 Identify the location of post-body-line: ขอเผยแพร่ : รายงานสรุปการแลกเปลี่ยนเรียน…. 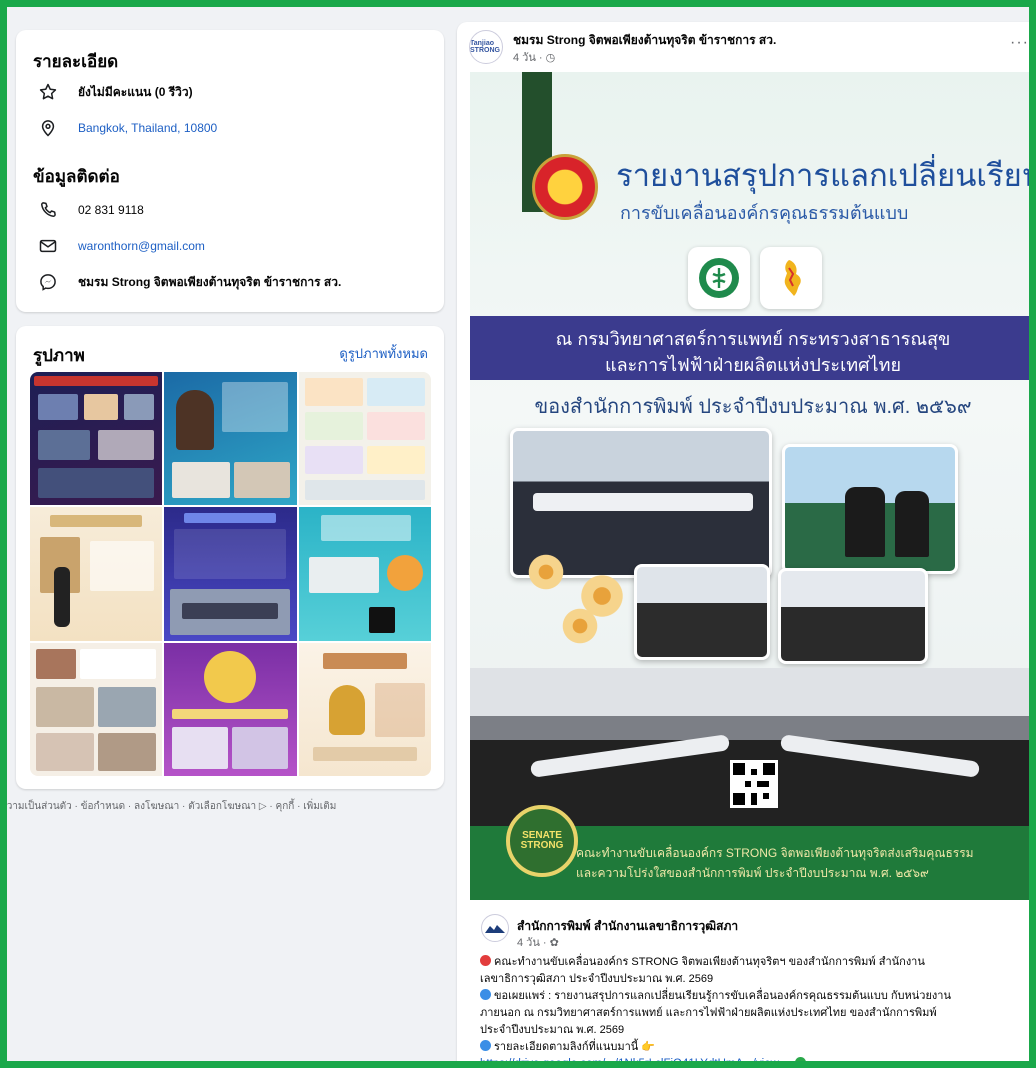
(715, 995).